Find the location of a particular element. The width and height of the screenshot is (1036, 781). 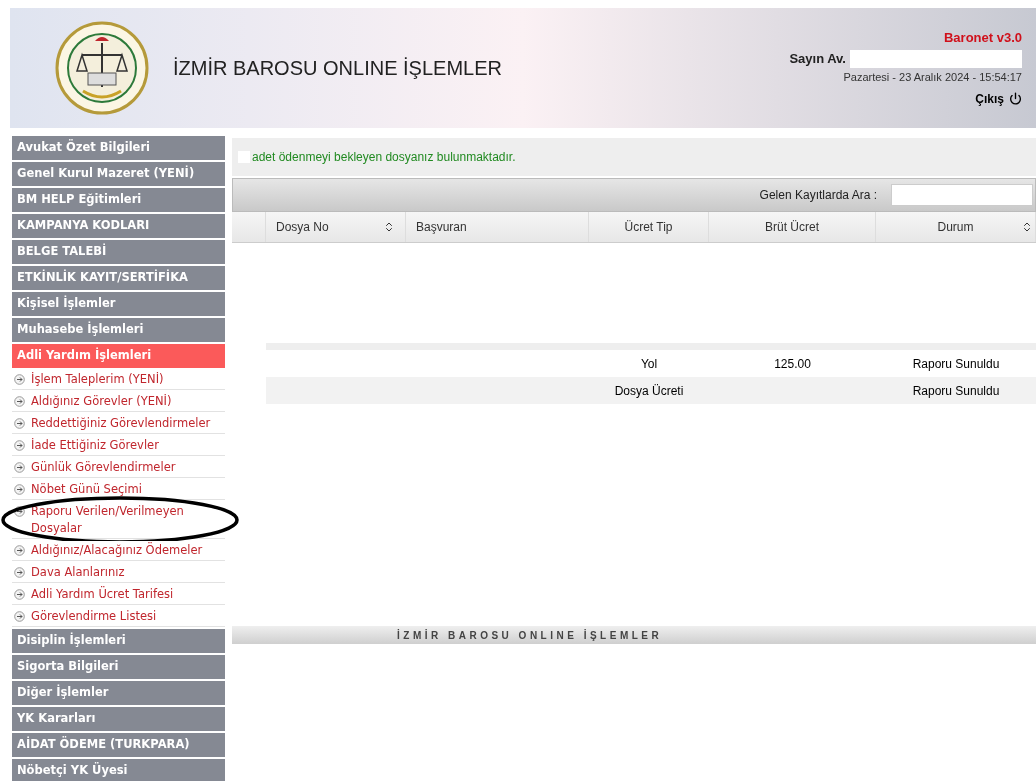

menu-section: Adli Yardım İşlemleri is located at coordinates (118, 356).